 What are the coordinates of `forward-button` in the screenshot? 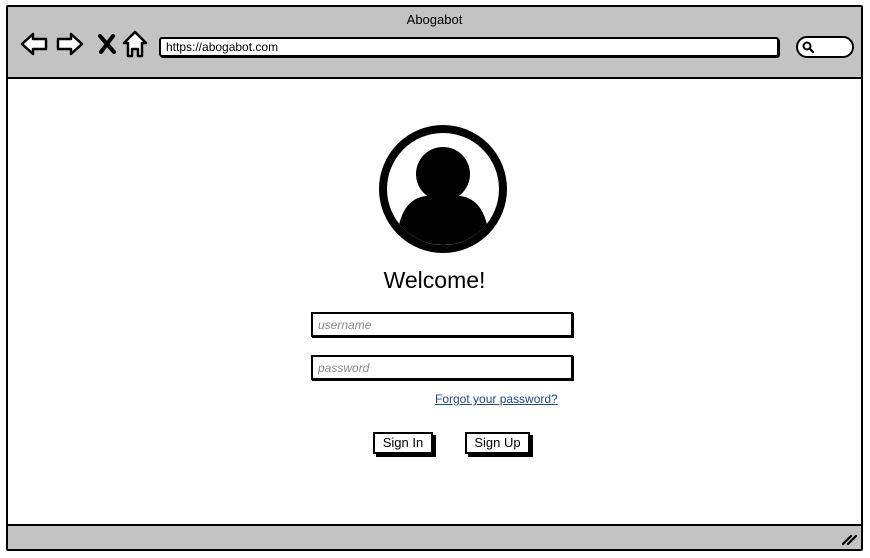 It's located at (70, 44).